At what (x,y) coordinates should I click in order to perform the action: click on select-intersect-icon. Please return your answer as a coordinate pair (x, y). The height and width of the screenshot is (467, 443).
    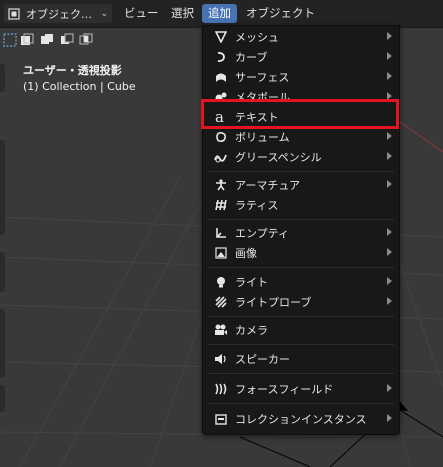
    Looking at the image, I should click on (86, 40).